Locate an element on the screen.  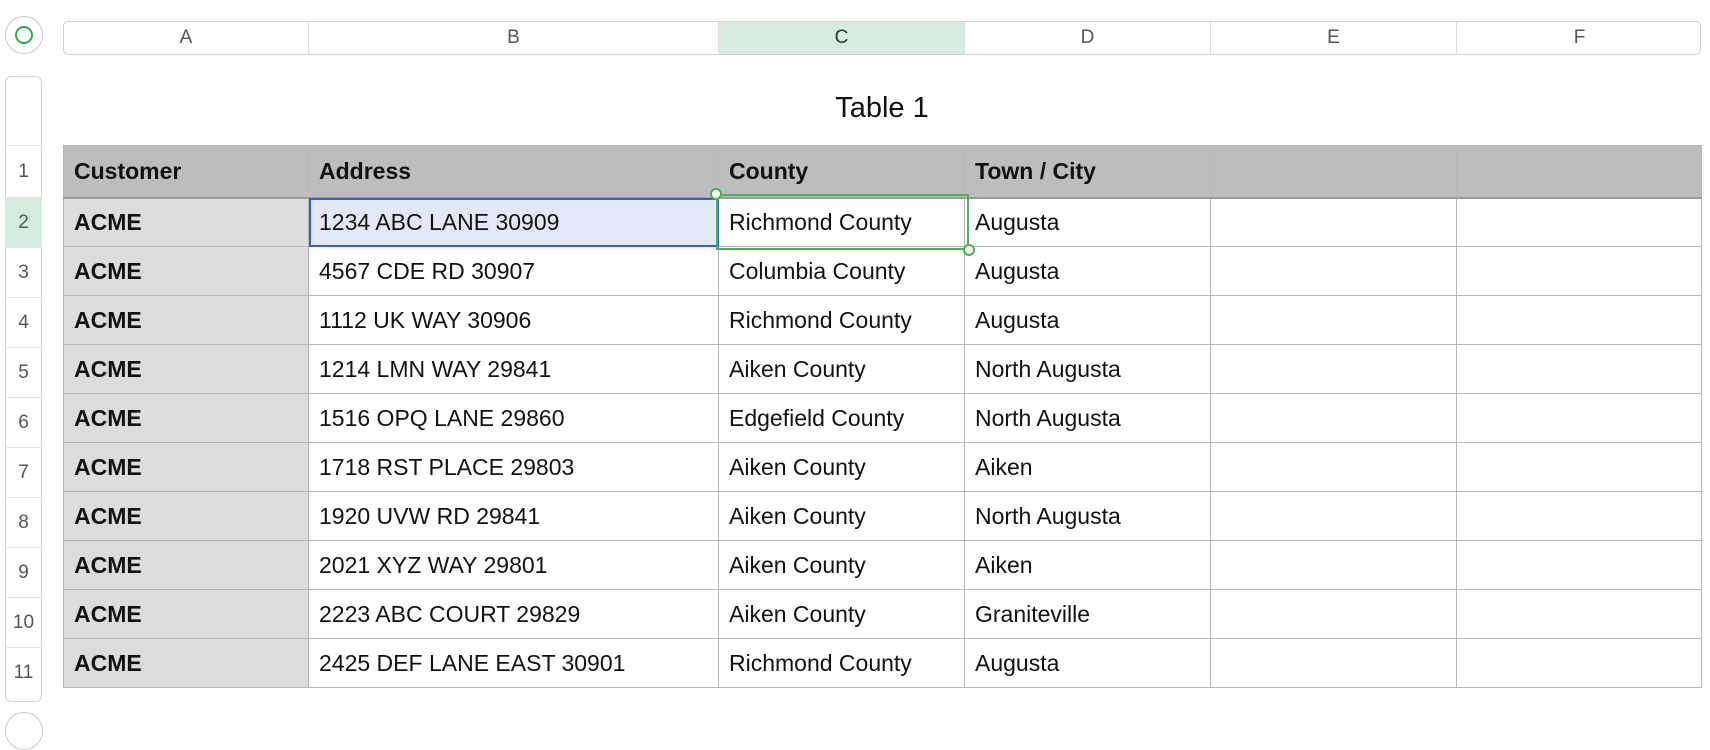
row-header-9: 9 is located at coordinates (23, 572).